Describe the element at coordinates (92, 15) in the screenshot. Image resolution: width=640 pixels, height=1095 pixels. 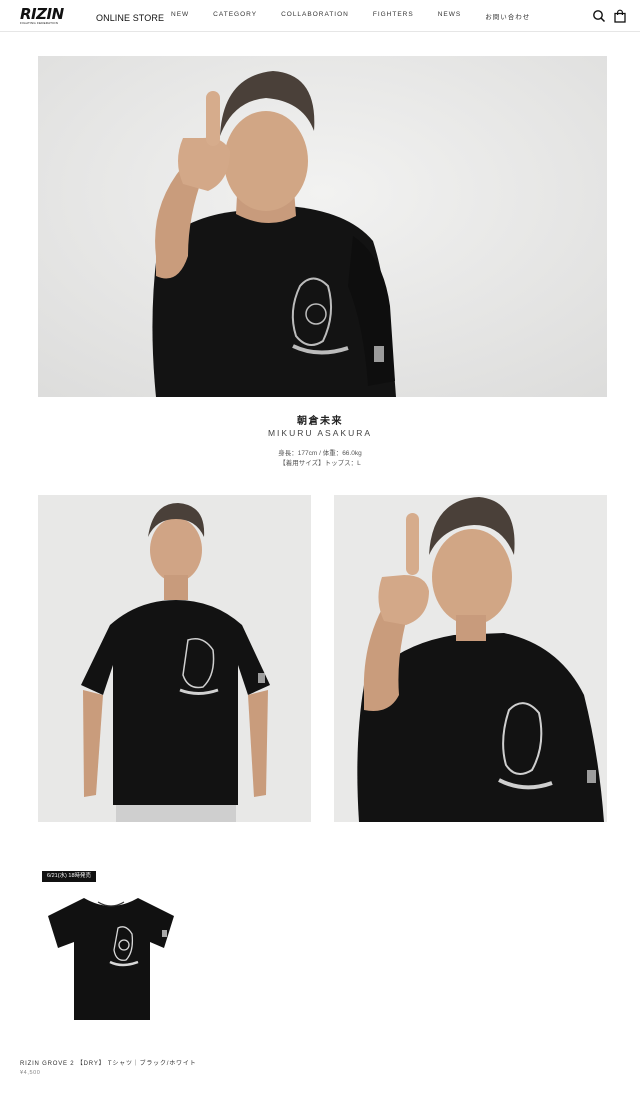
I see `store-logo: RIZIN FIGHTING FEDERATION ONLINE STORE` at that location.